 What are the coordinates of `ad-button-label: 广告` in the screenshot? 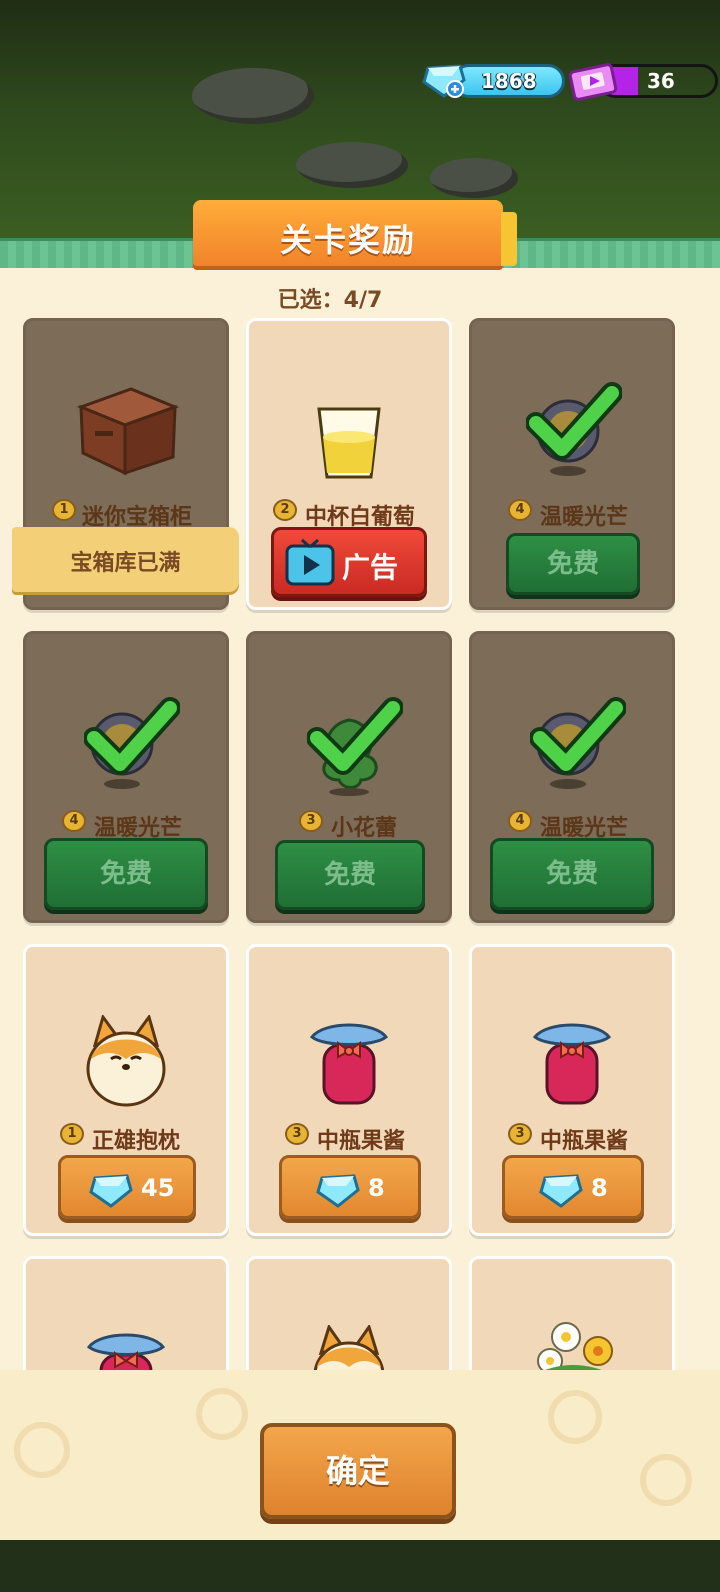 It's located at (370, 567).